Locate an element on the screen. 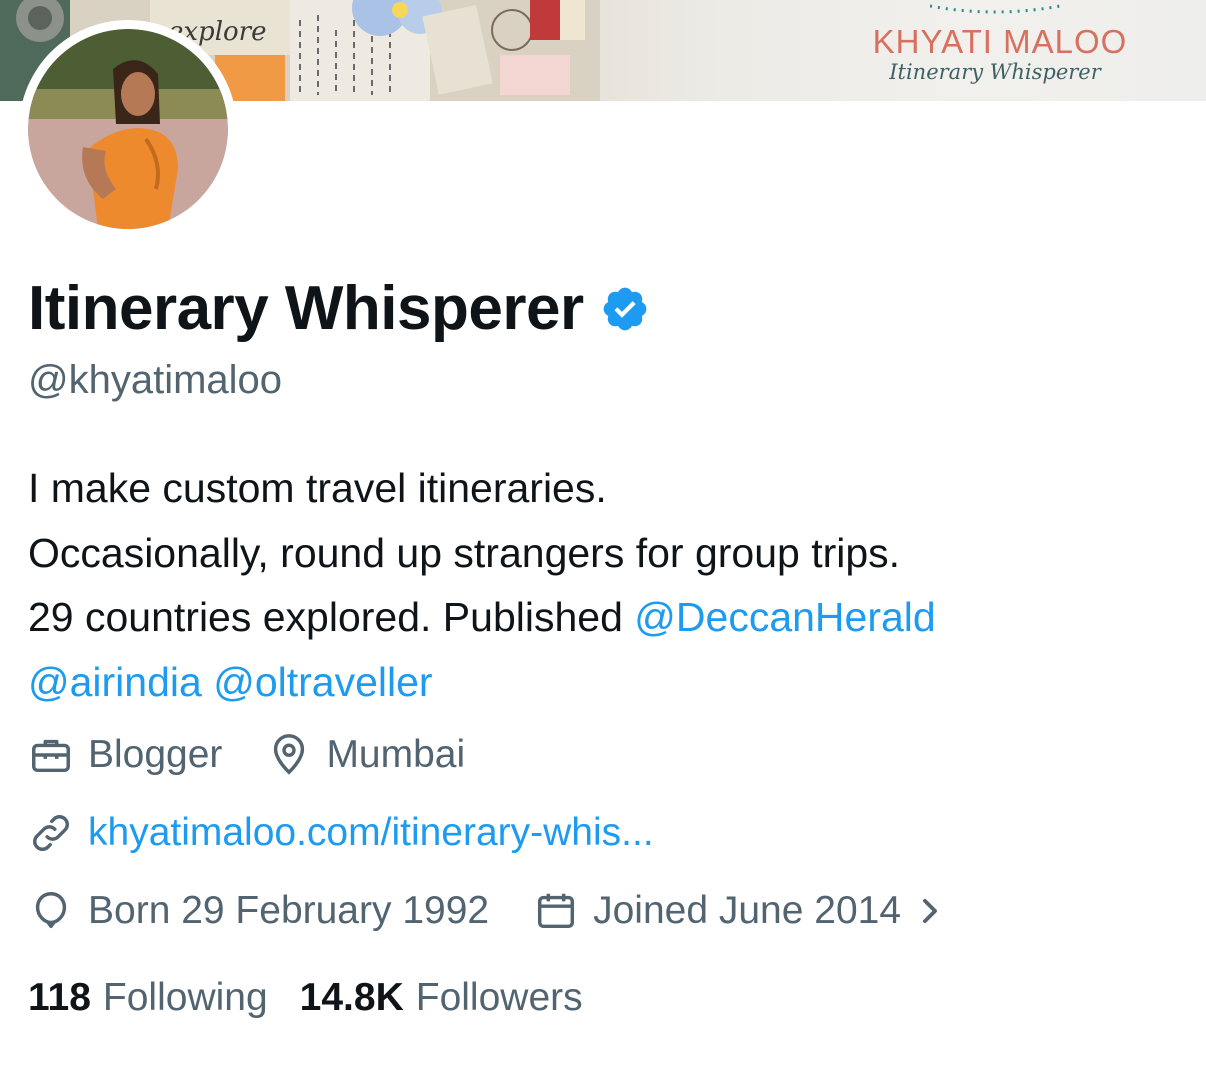  chevron-right-icon is located at coordinates (930, 911).